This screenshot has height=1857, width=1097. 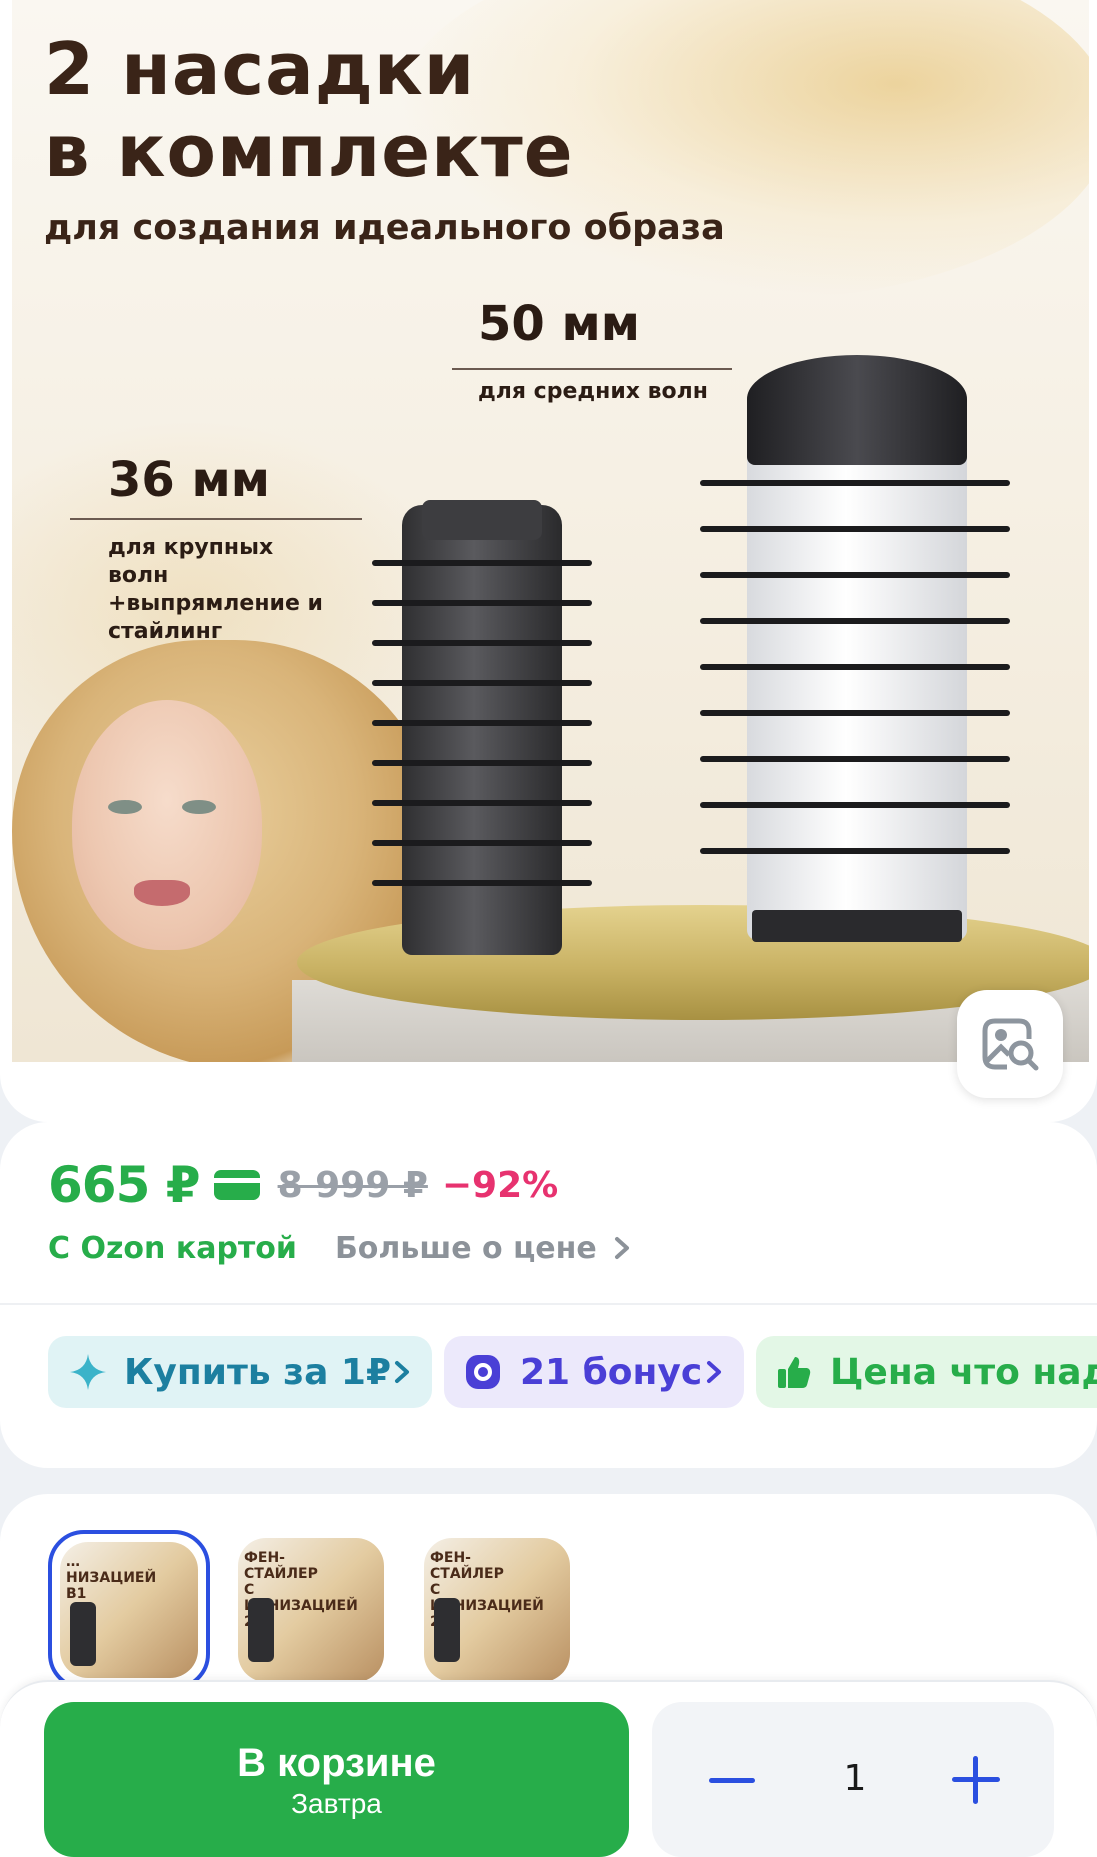 I want to click on brush-attachment-50mm, so click(x=857, y=680).